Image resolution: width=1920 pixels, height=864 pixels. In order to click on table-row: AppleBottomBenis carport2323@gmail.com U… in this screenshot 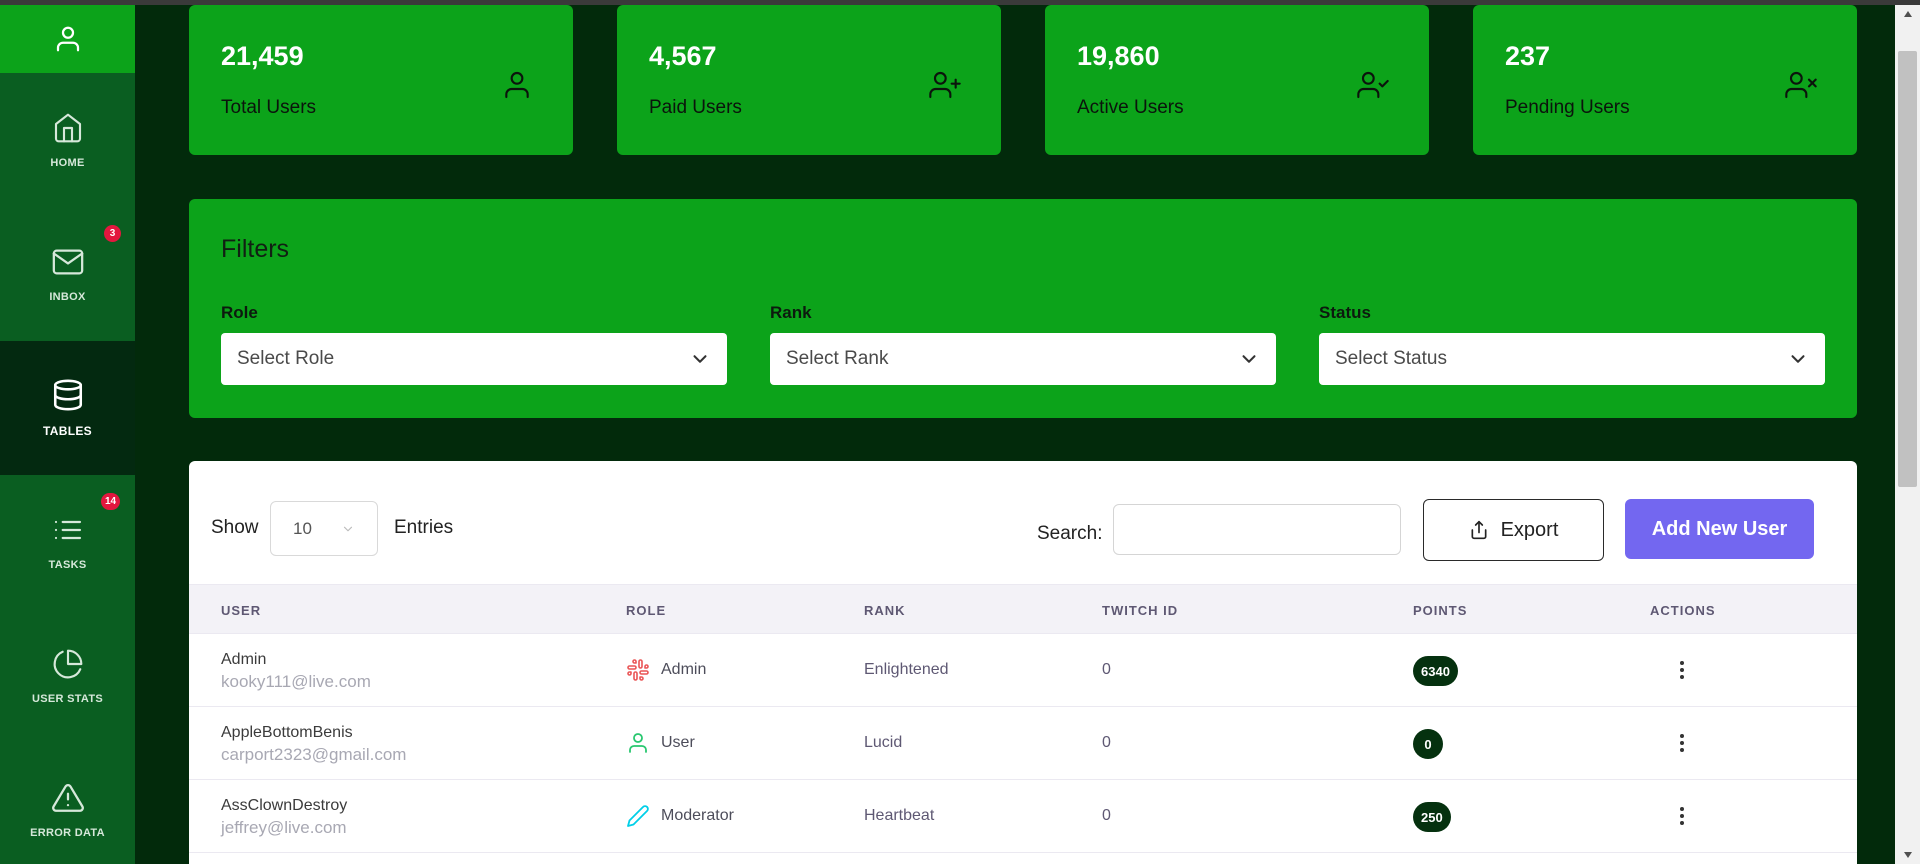, I will do `click(1023, 743)`.